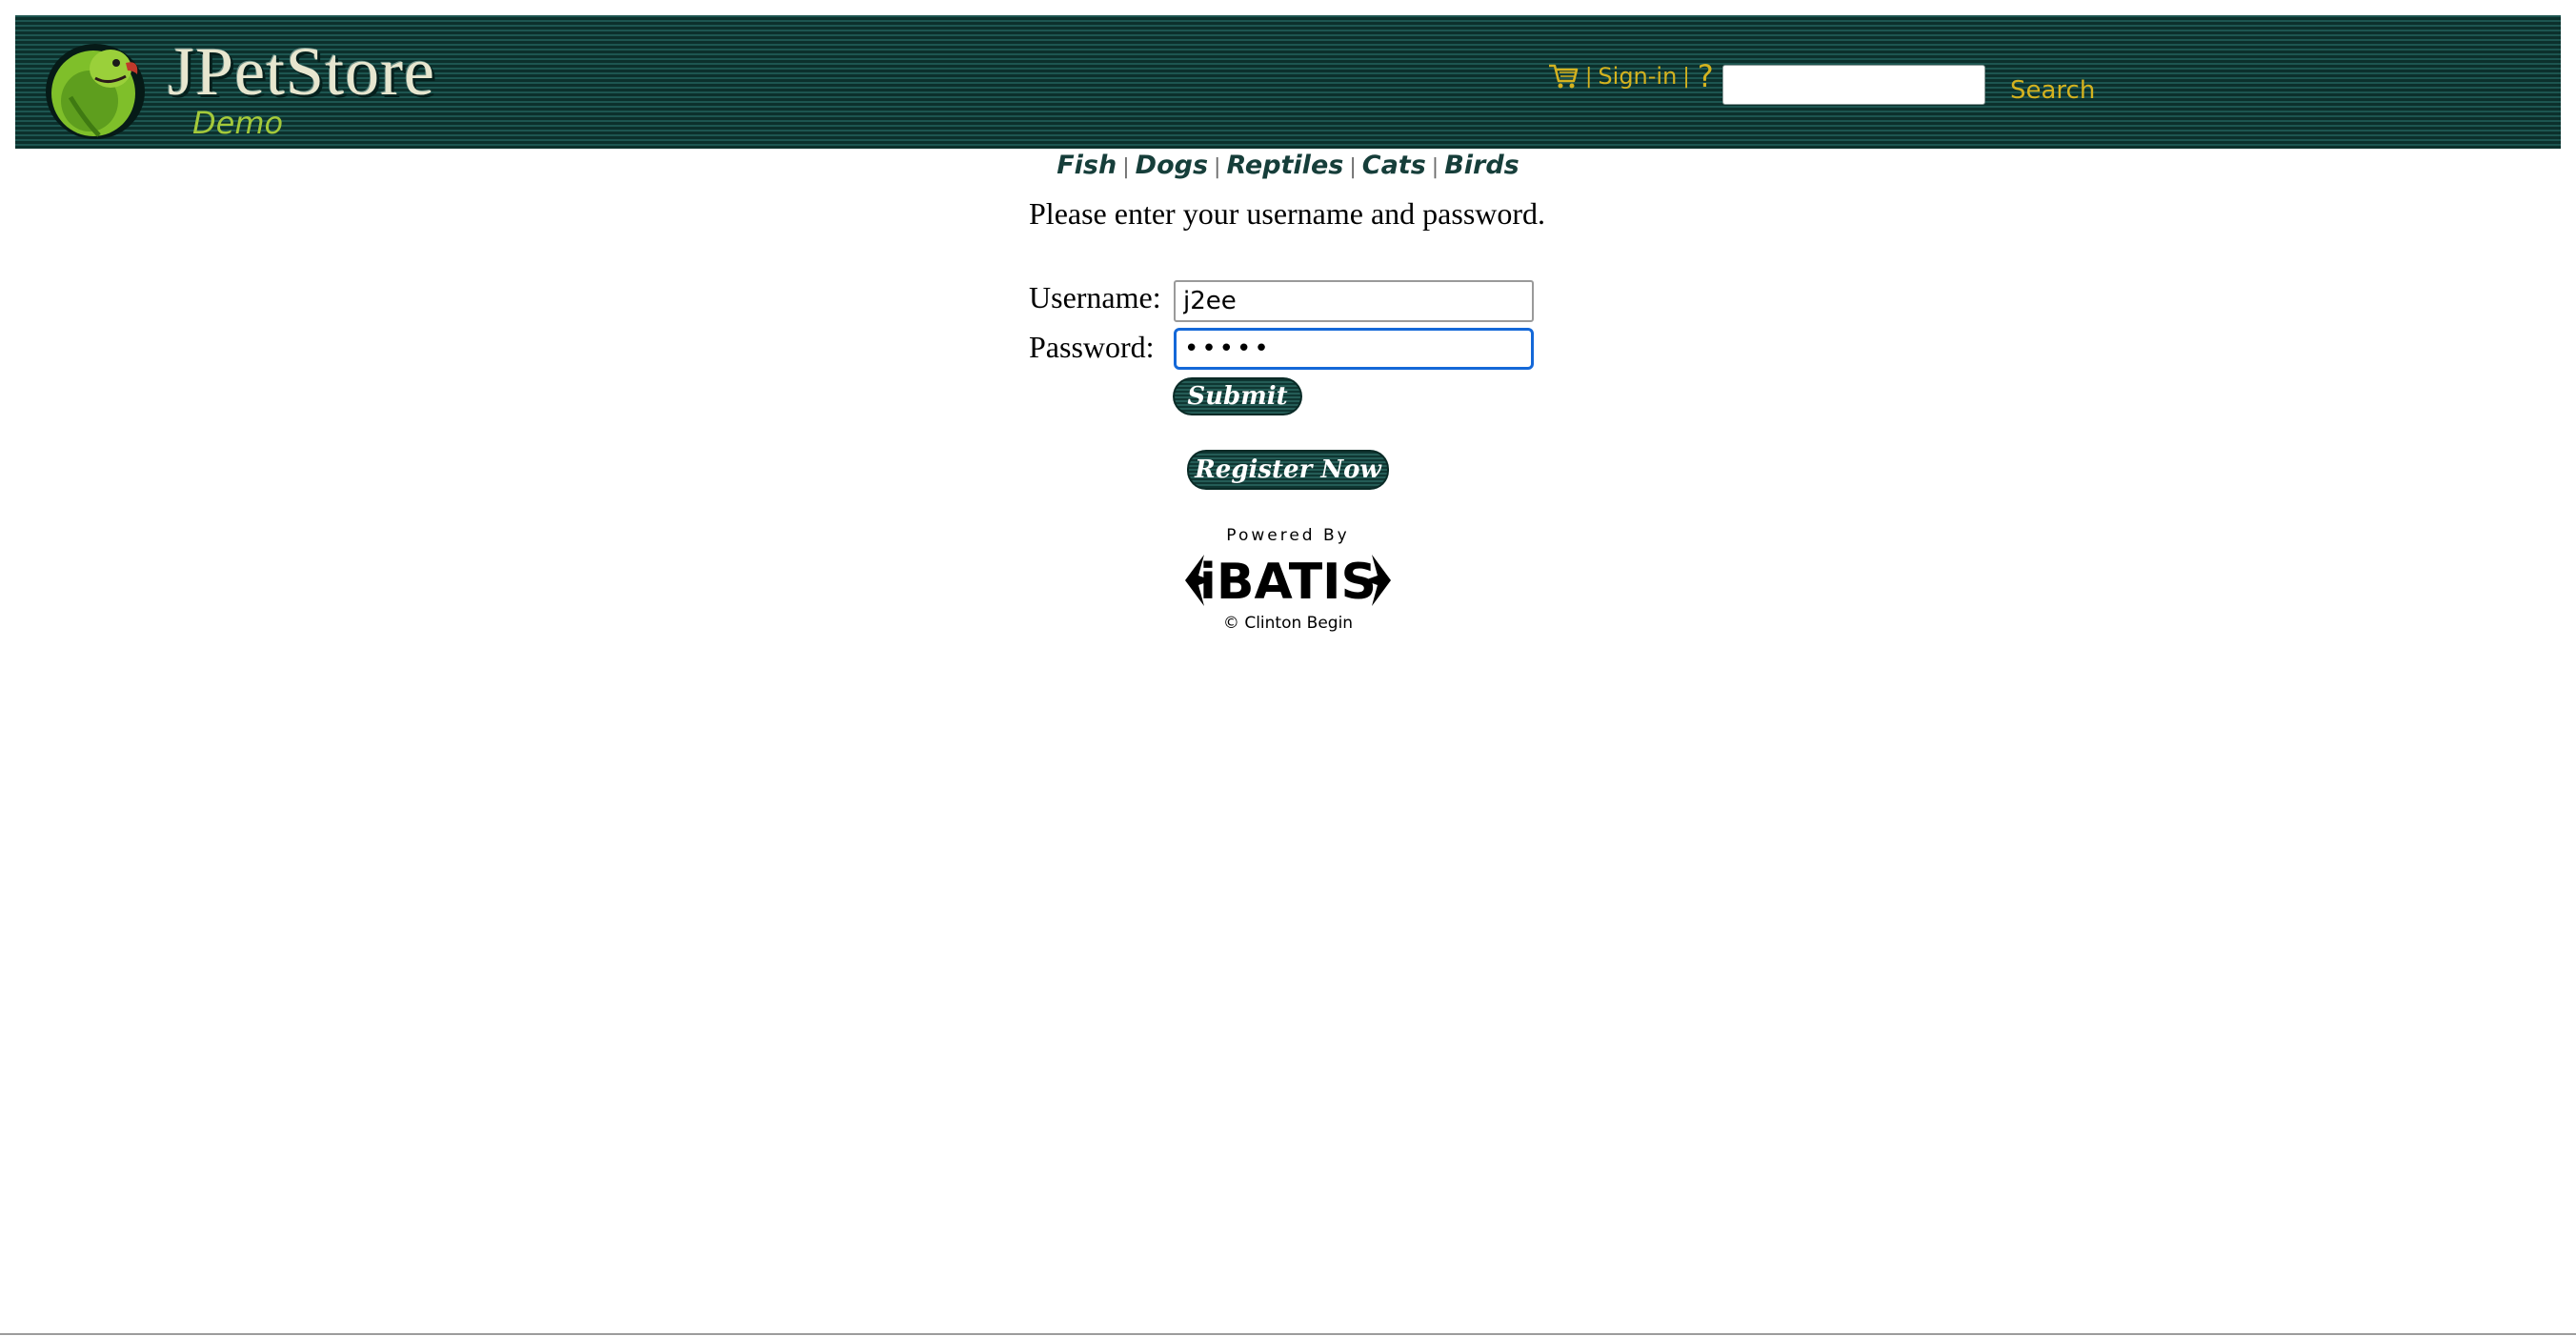  What do you see at coordinates (1238, 396) in the screenshot?
I see `submit-button: Submit` at bounding box center [1238, 396].